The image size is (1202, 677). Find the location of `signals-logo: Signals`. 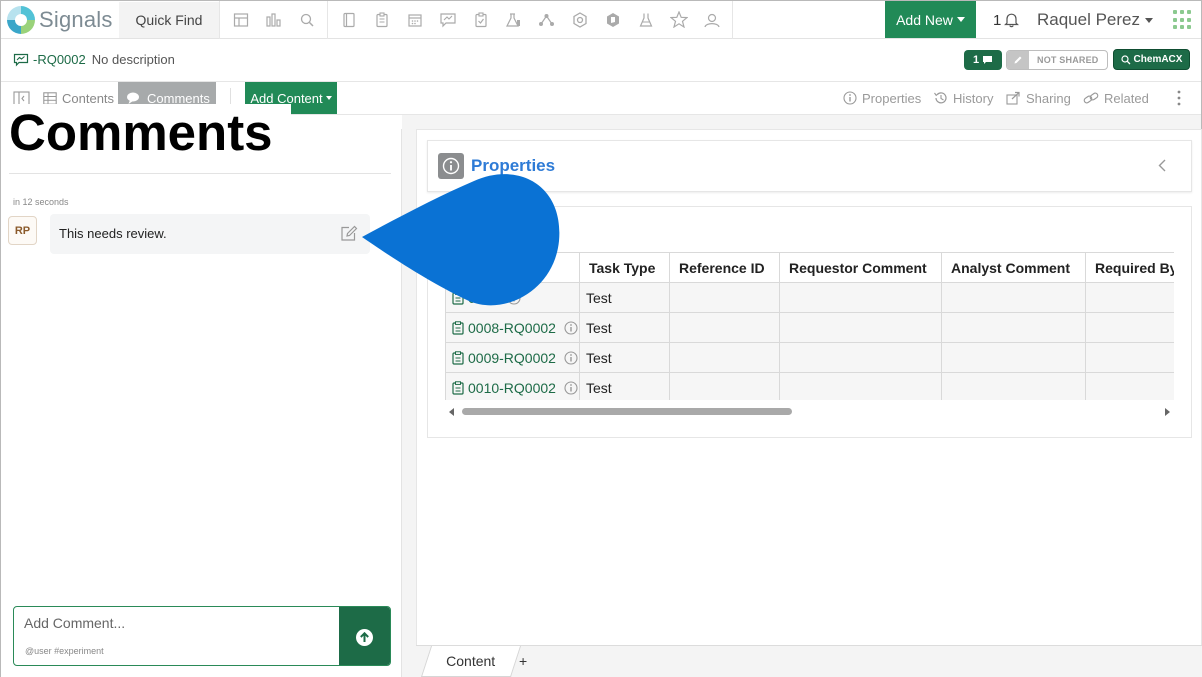

signals-logo: Signals is located at coordinates (60, 20).